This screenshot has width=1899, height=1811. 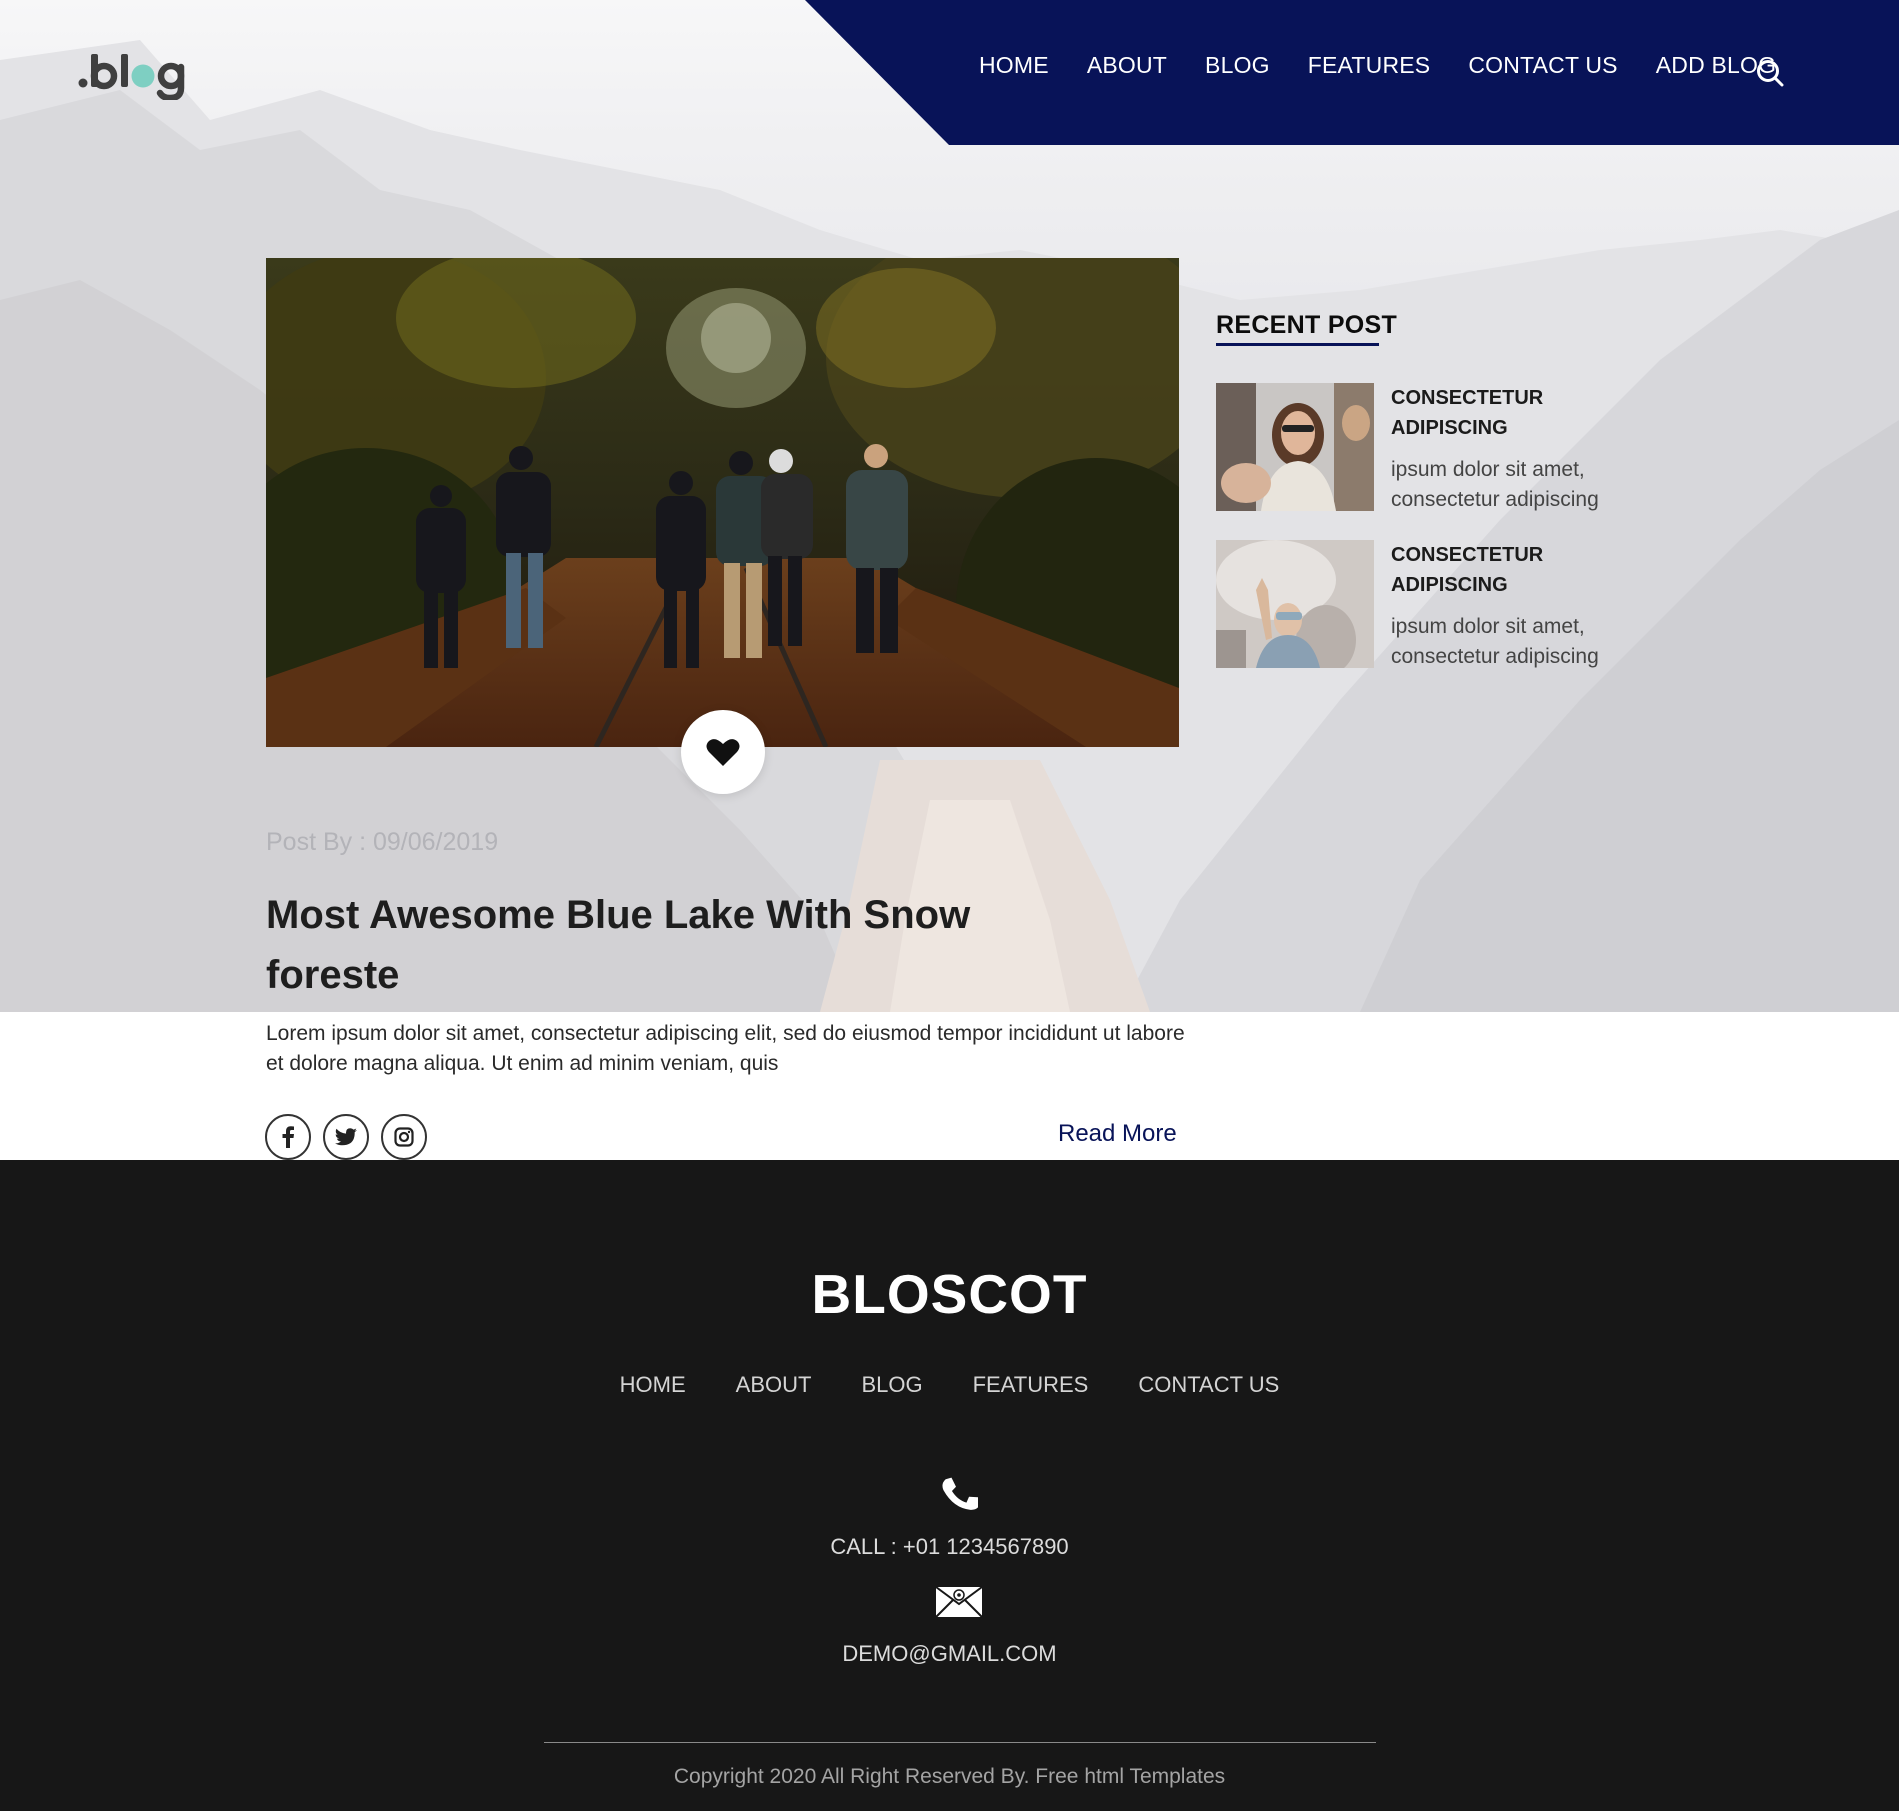 I want to click on nav-contact-us: CONTACT US, so click(x=1542, y=65).